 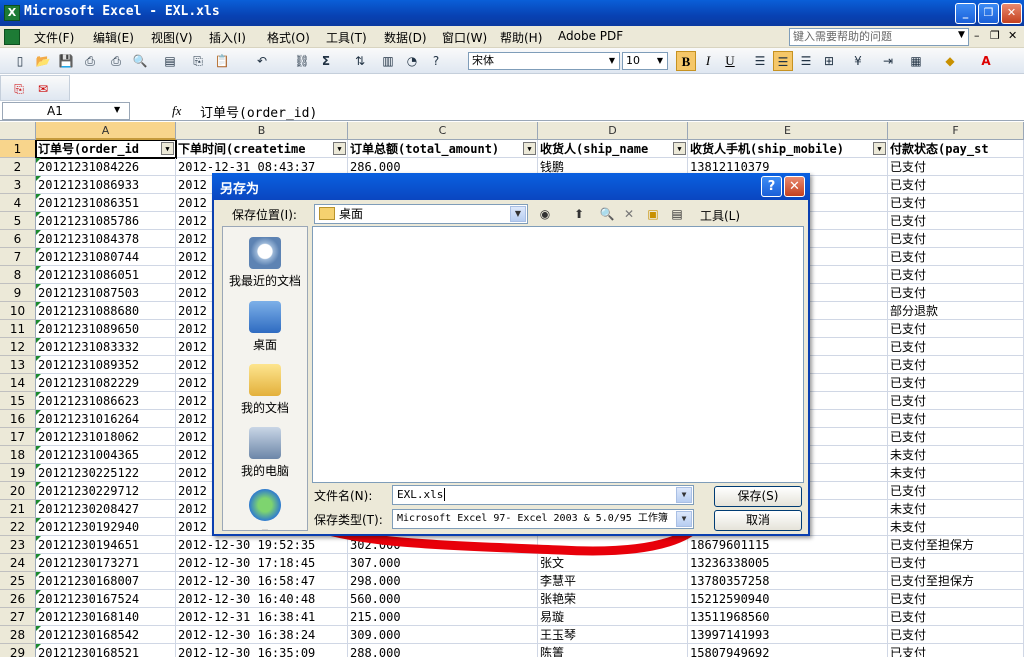 I want to click on underline-button: U, so click(x=730, y=61).